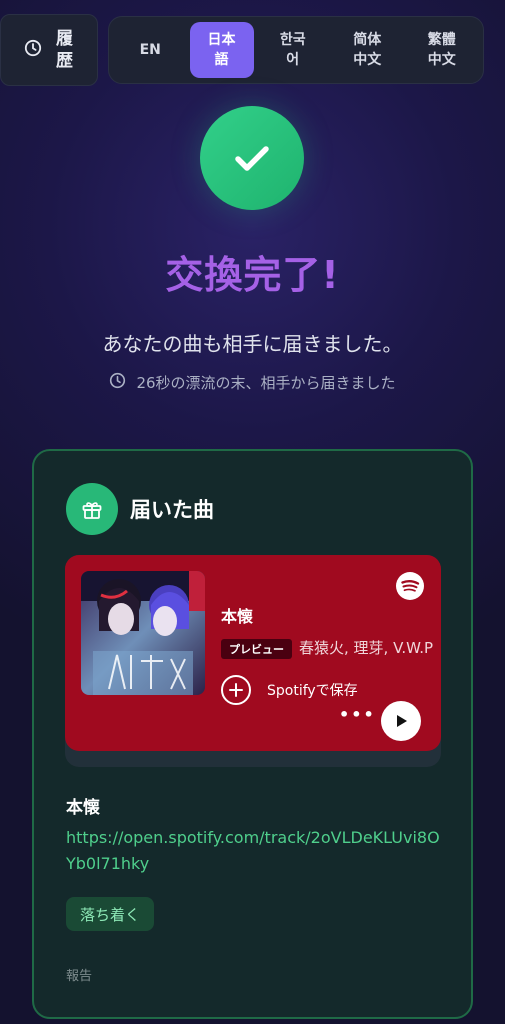 This screenshot has height=1024, width=505. Describe the element at coordinates (49, 50) in the screenshot. I see `history-button: 履歴` at that location.